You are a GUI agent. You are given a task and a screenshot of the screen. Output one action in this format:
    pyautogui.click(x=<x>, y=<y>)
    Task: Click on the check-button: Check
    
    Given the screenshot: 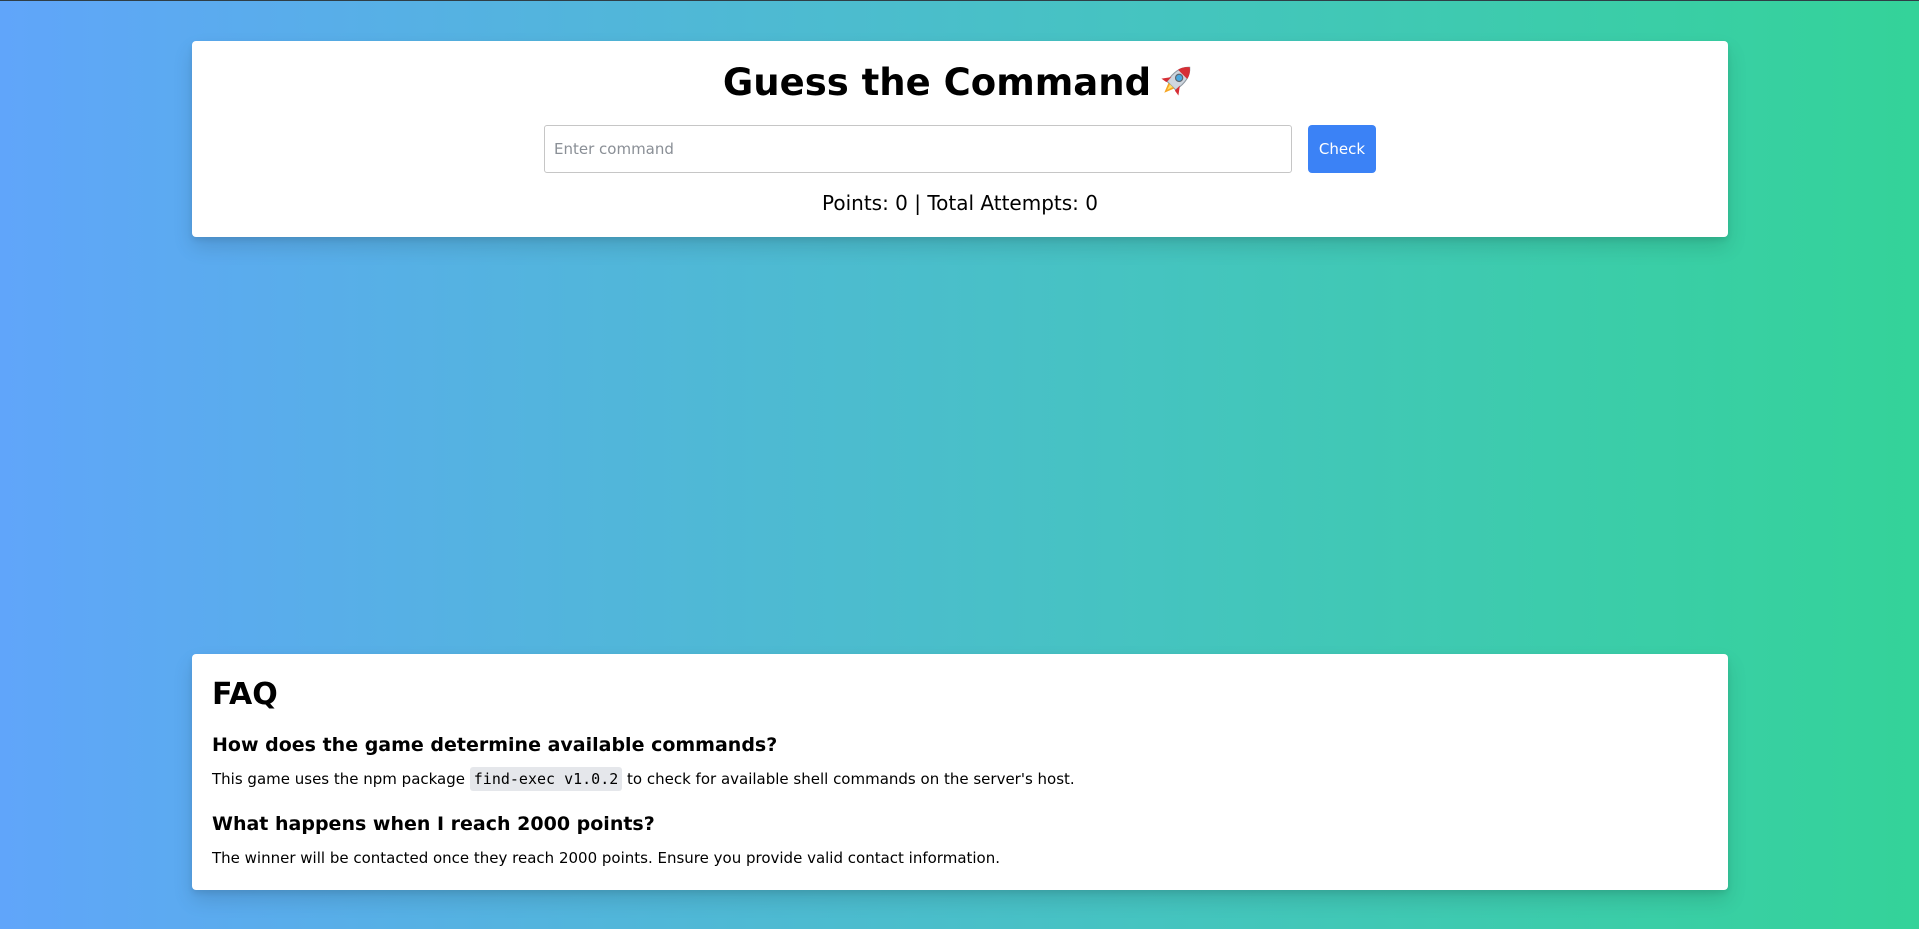 What is the action you would take?
    pyautogui.click(x=1342, y=149)
    